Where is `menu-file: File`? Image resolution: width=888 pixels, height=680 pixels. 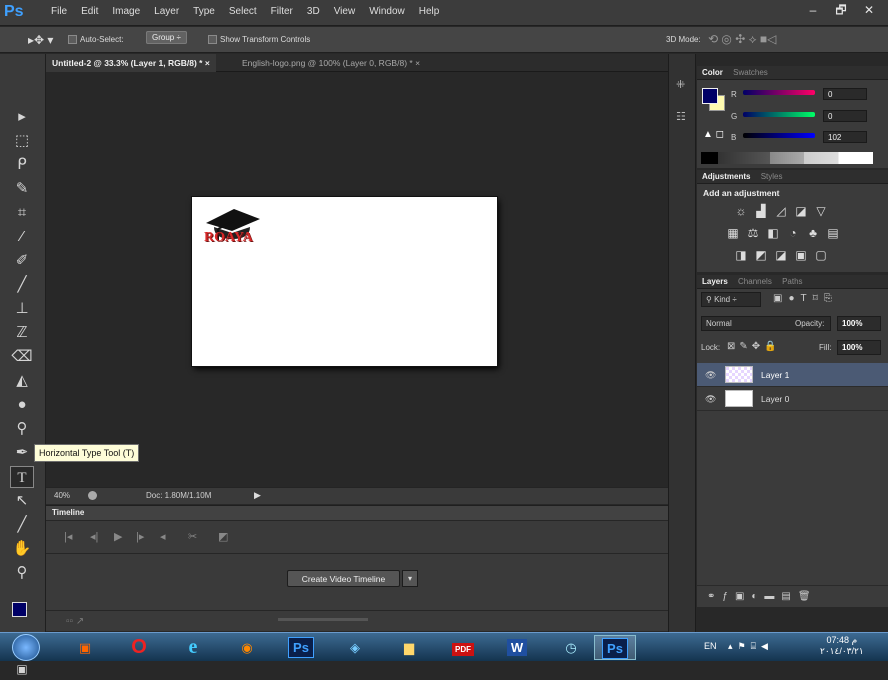
menu-file: File is located at coordinates (59, 11).